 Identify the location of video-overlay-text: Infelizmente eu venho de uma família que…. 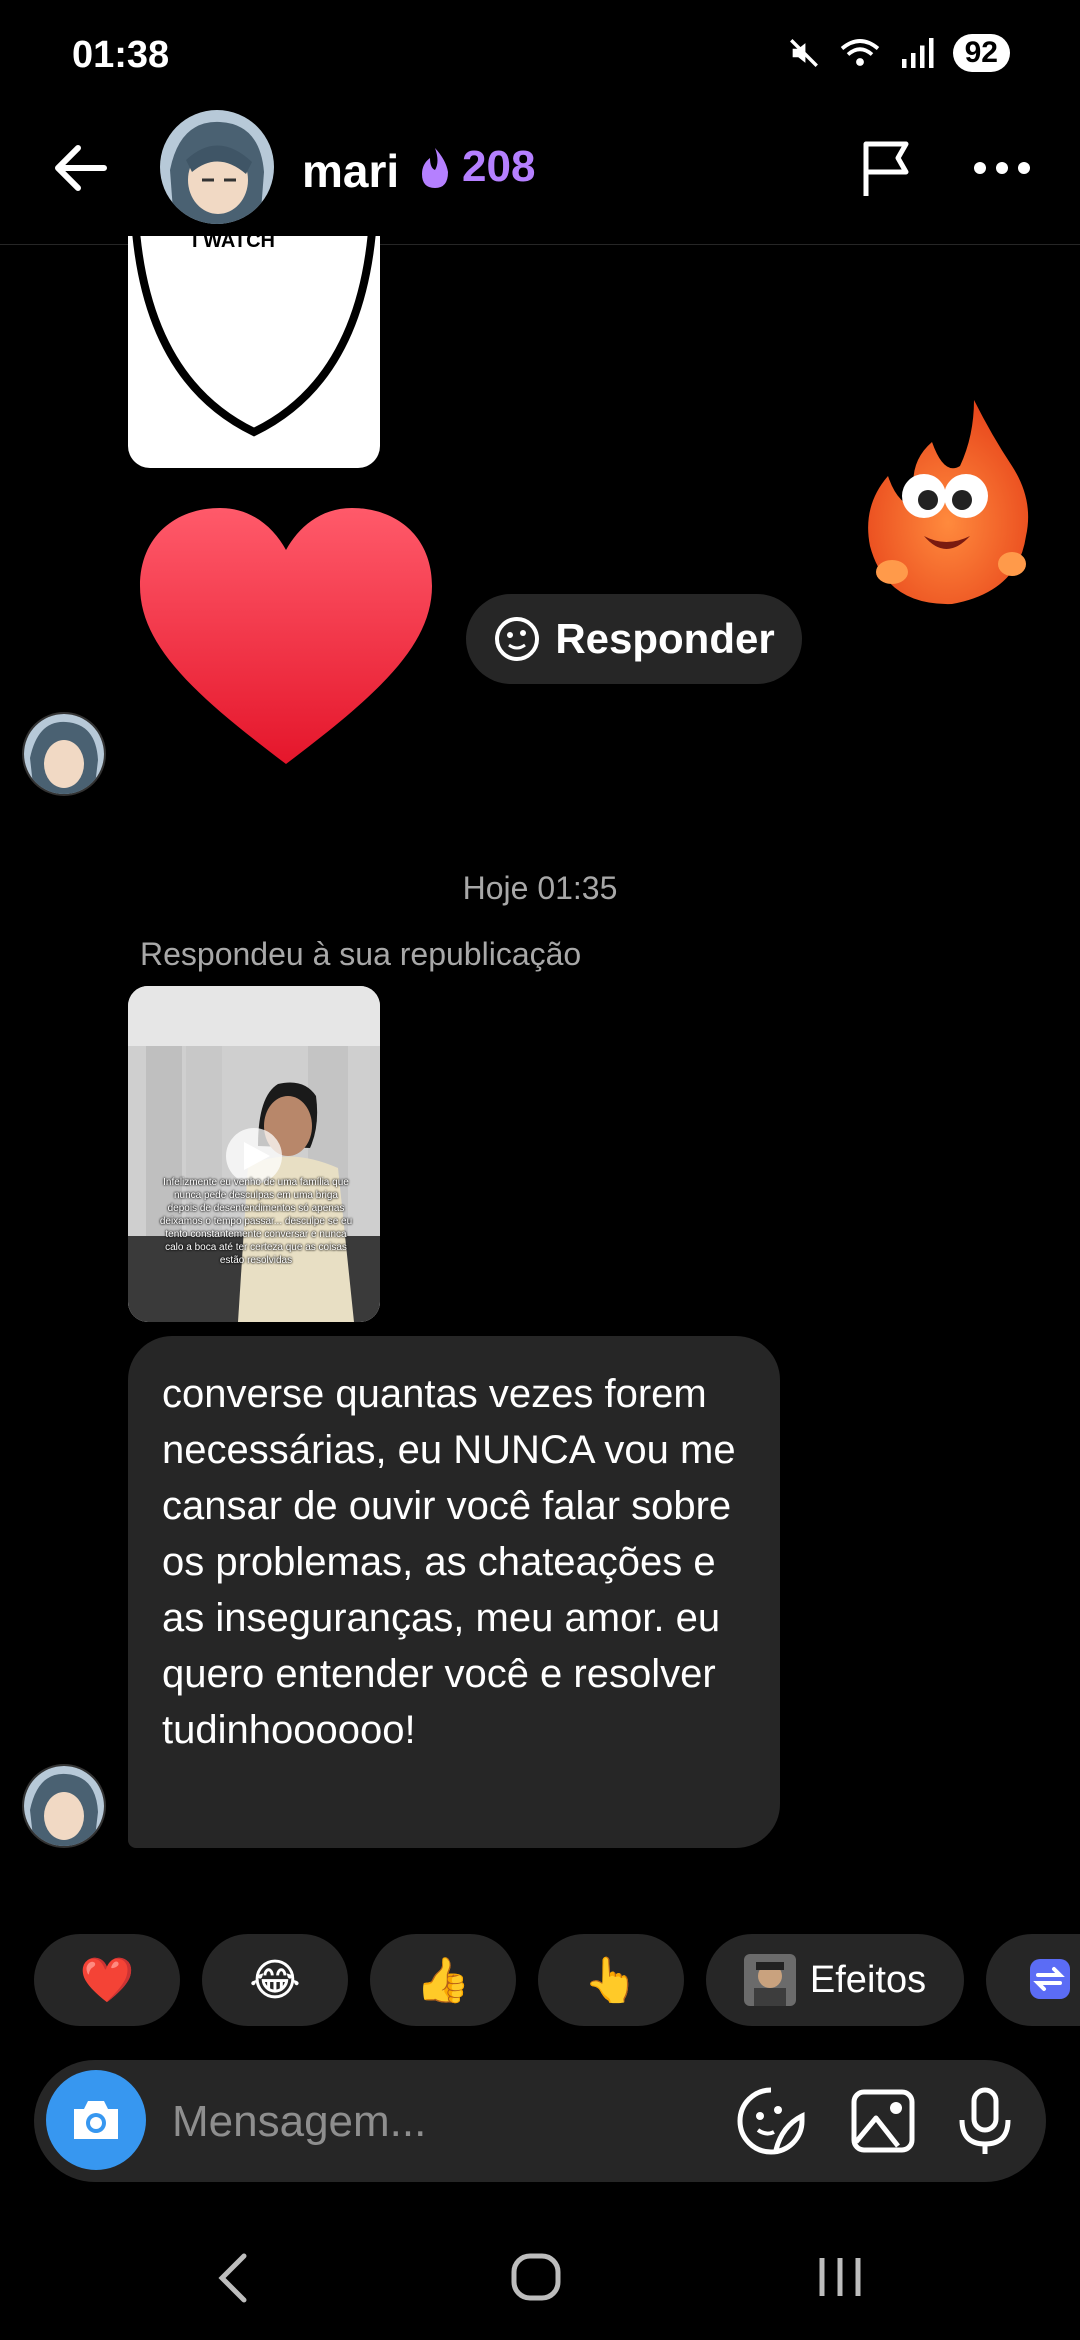
(256, 1221).